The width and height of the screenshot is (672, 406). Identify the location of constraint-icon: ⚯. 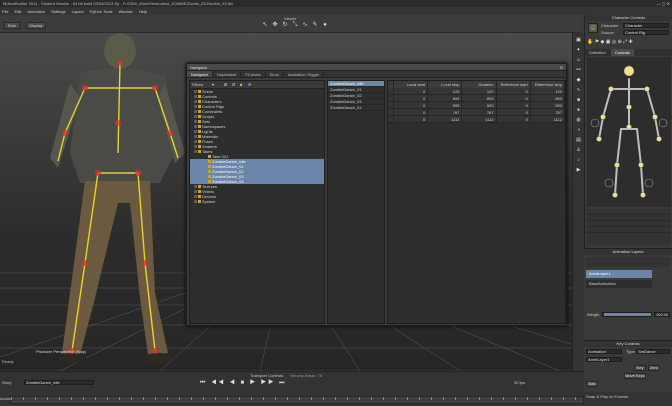
(578, 70).